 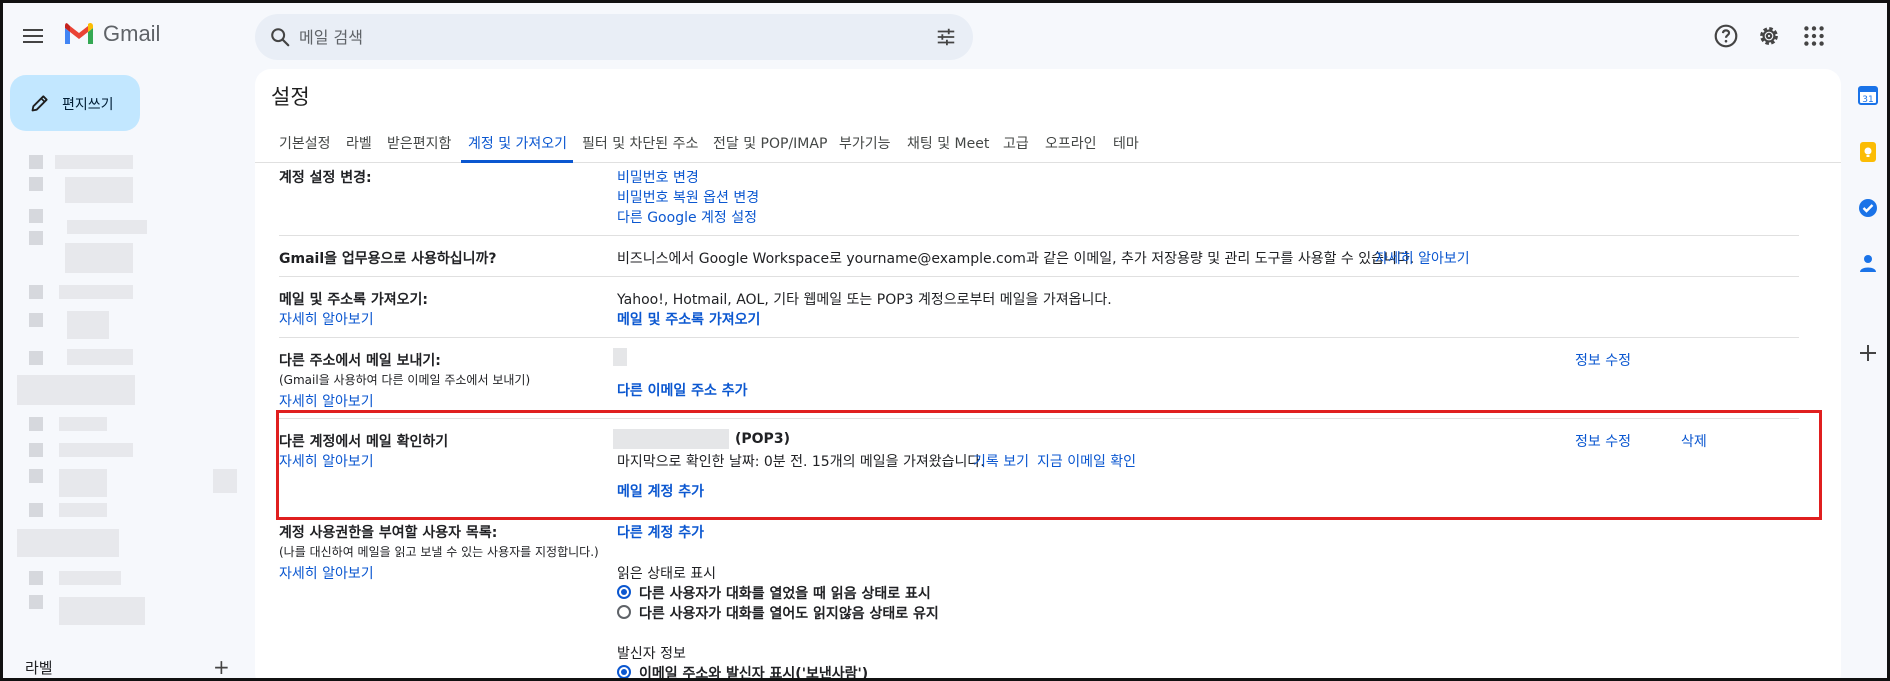 I want to click on tab-labels: 라벨, so click(x=359, y=143).